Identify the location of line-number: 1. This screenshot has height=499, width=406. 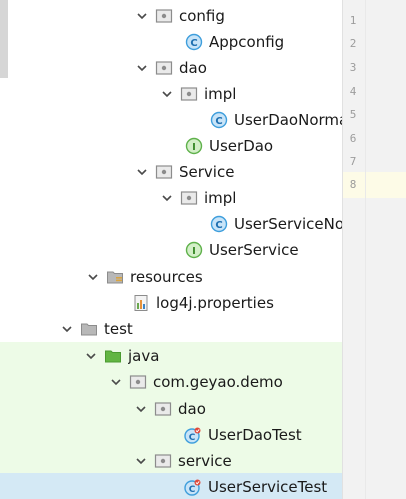
(353, 20).